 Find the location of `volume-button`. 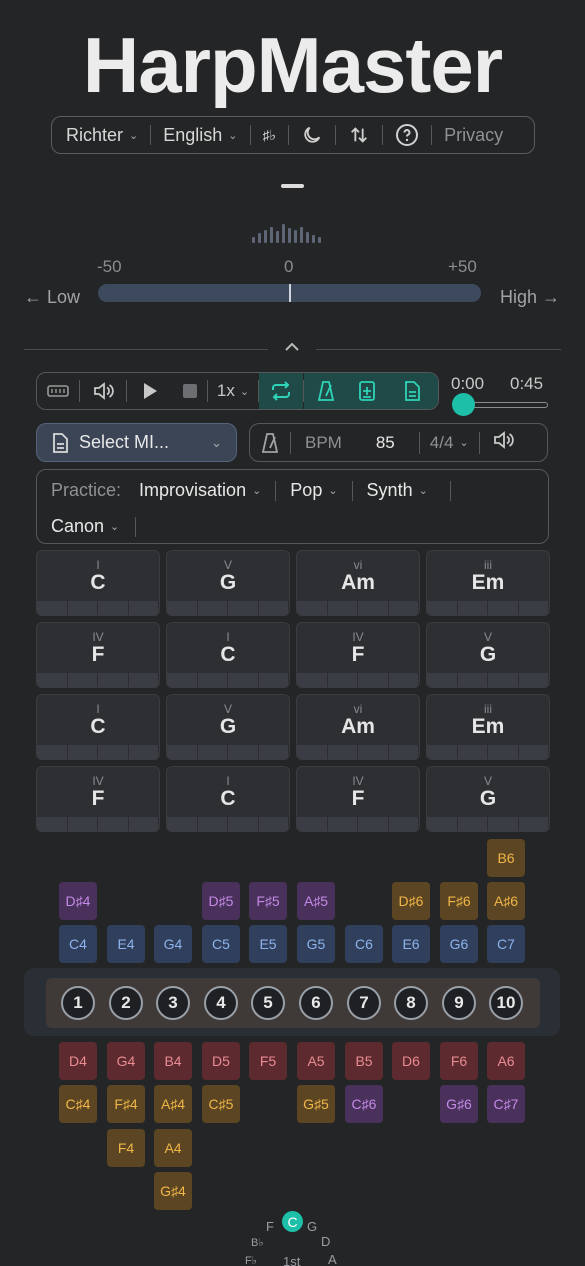

volume-button is located at coordinates (103, 391).